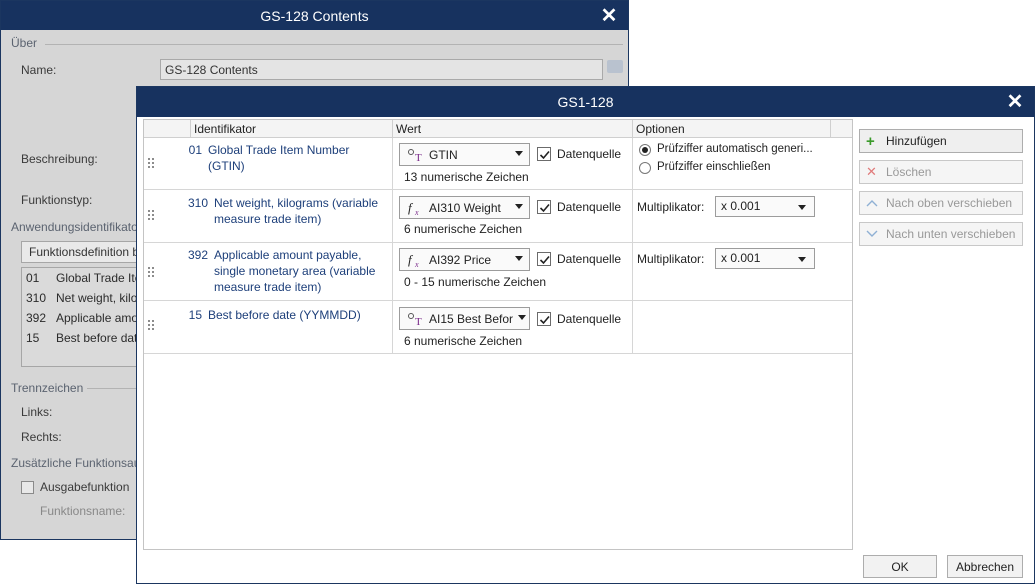  I want to click on ai-code: 15, so click(195, 315).